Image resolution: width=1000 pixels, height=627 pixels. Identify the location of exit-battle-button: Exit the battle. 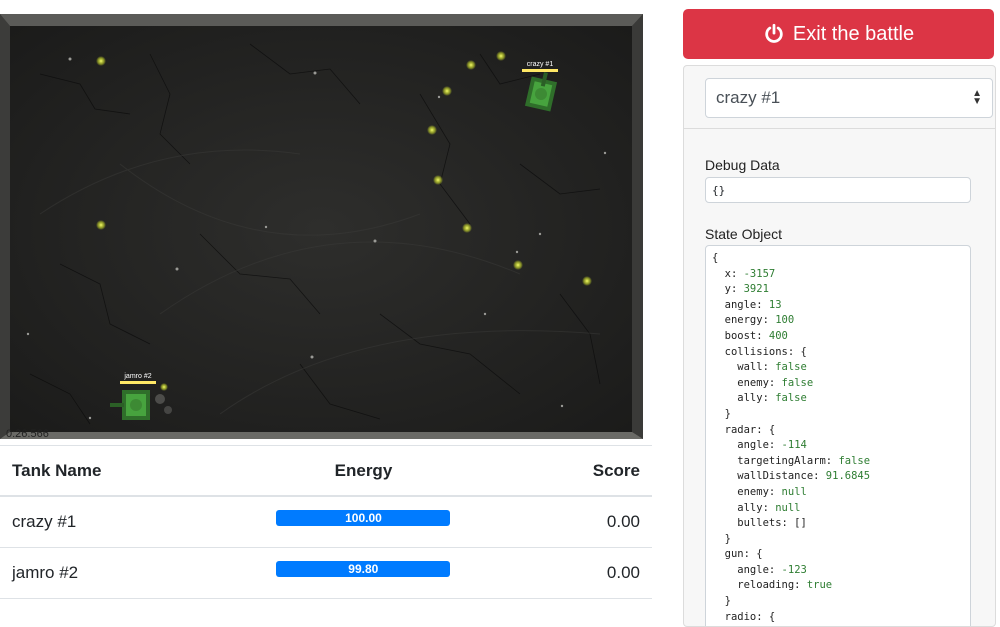
(838, 34).